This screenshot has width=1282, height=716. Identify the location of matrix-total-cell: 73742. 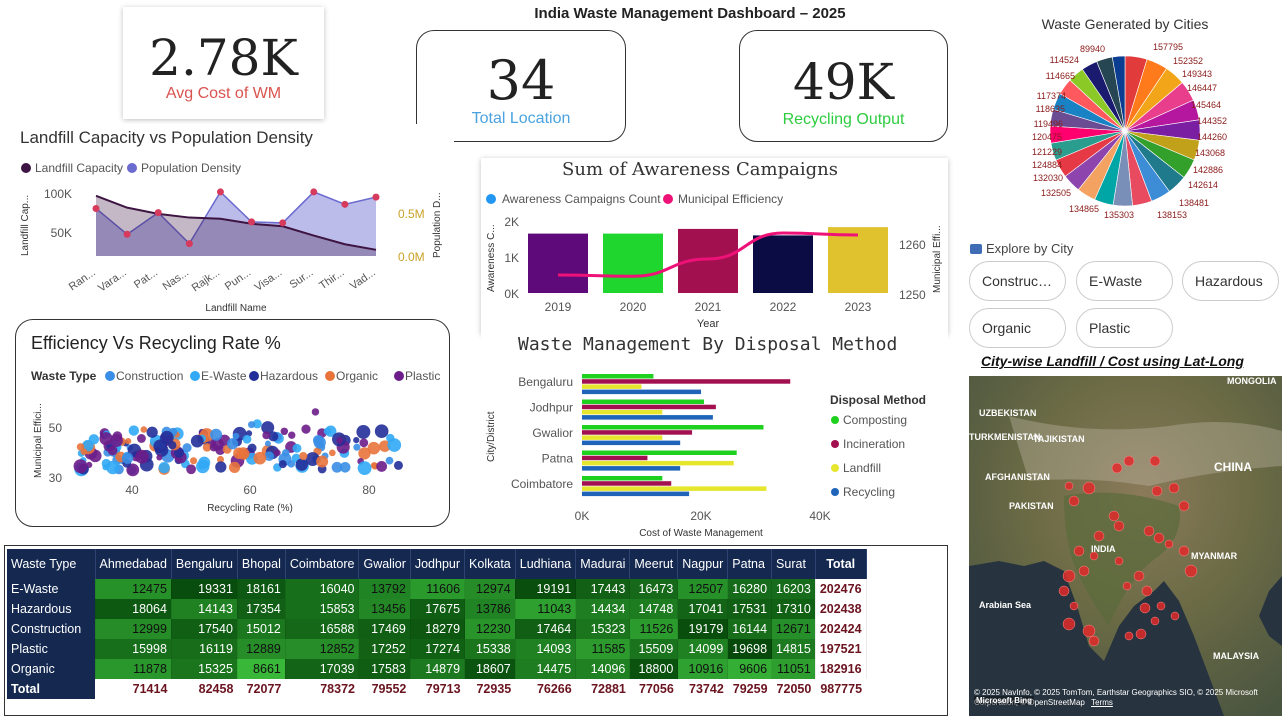
(702, 689).